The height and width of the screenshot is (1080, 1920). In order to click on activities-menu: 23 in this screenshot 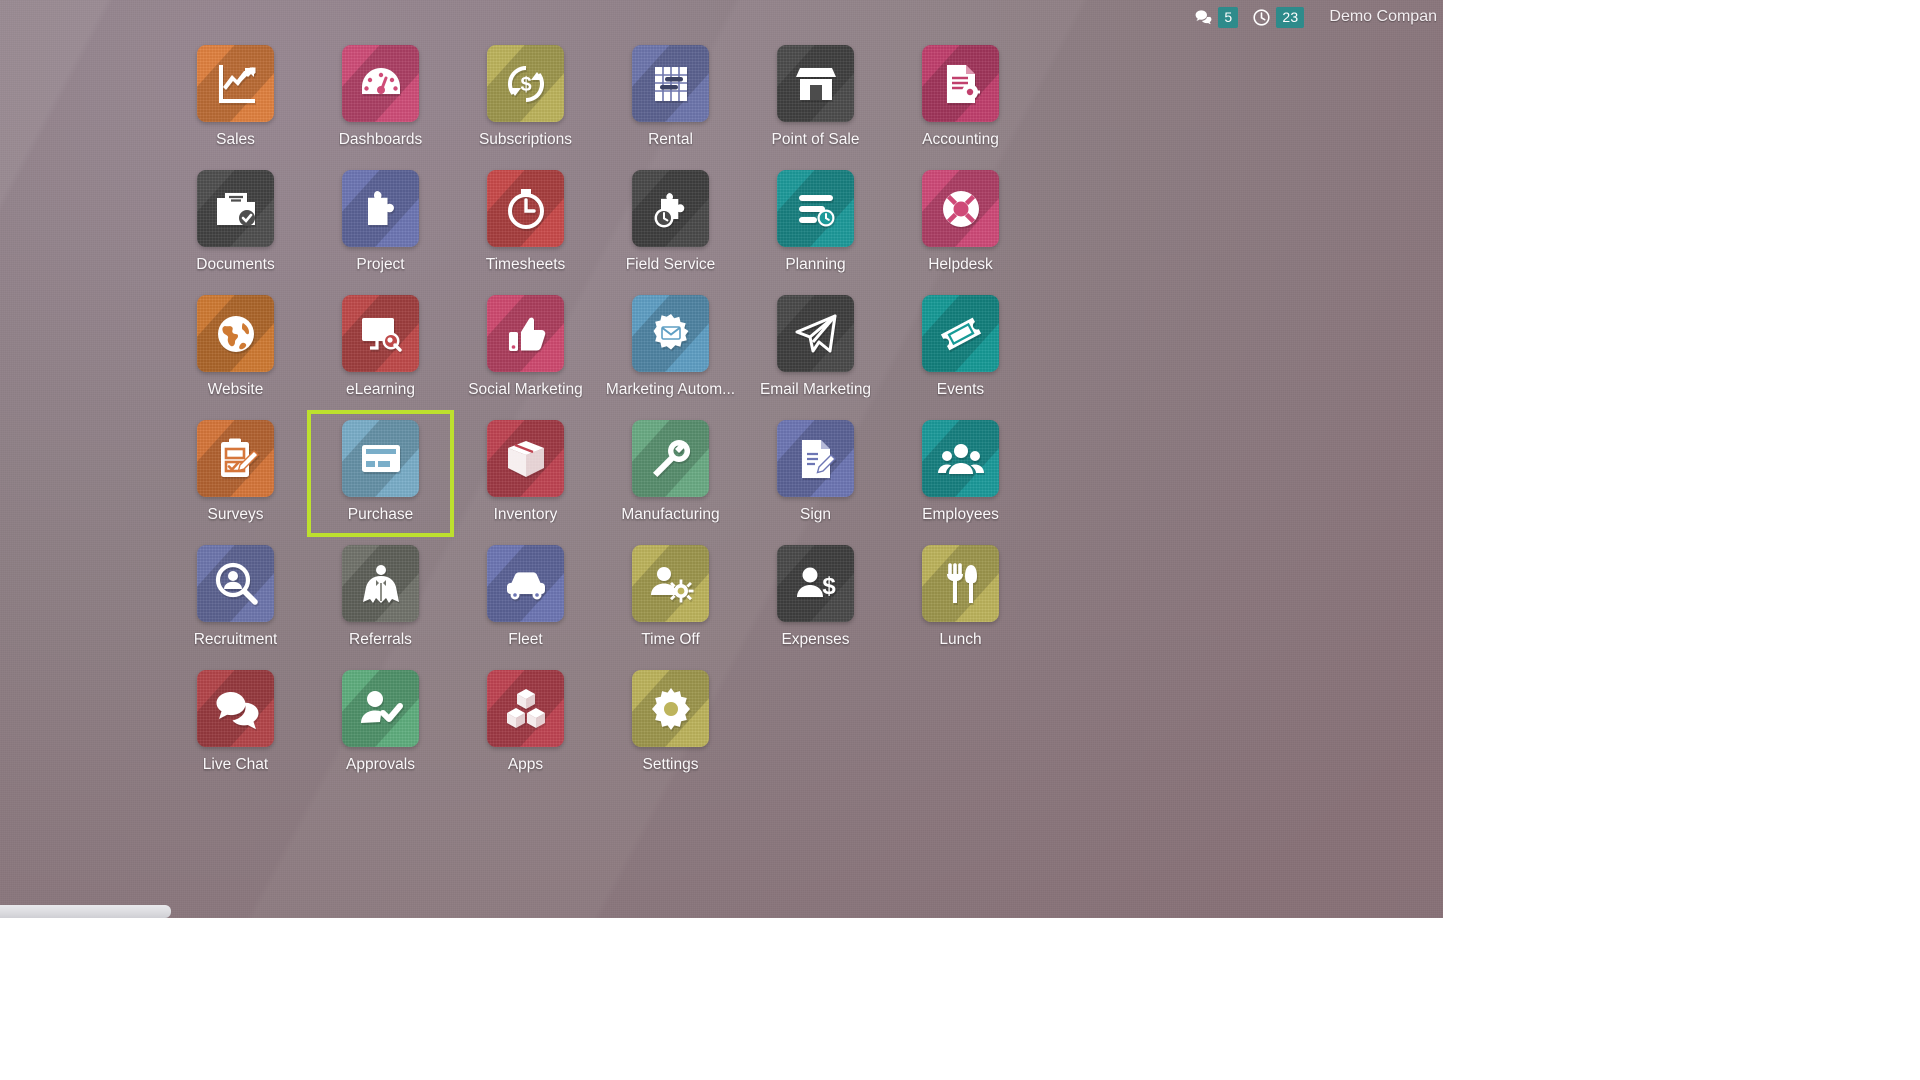, I will do `click(1278, 17)`.